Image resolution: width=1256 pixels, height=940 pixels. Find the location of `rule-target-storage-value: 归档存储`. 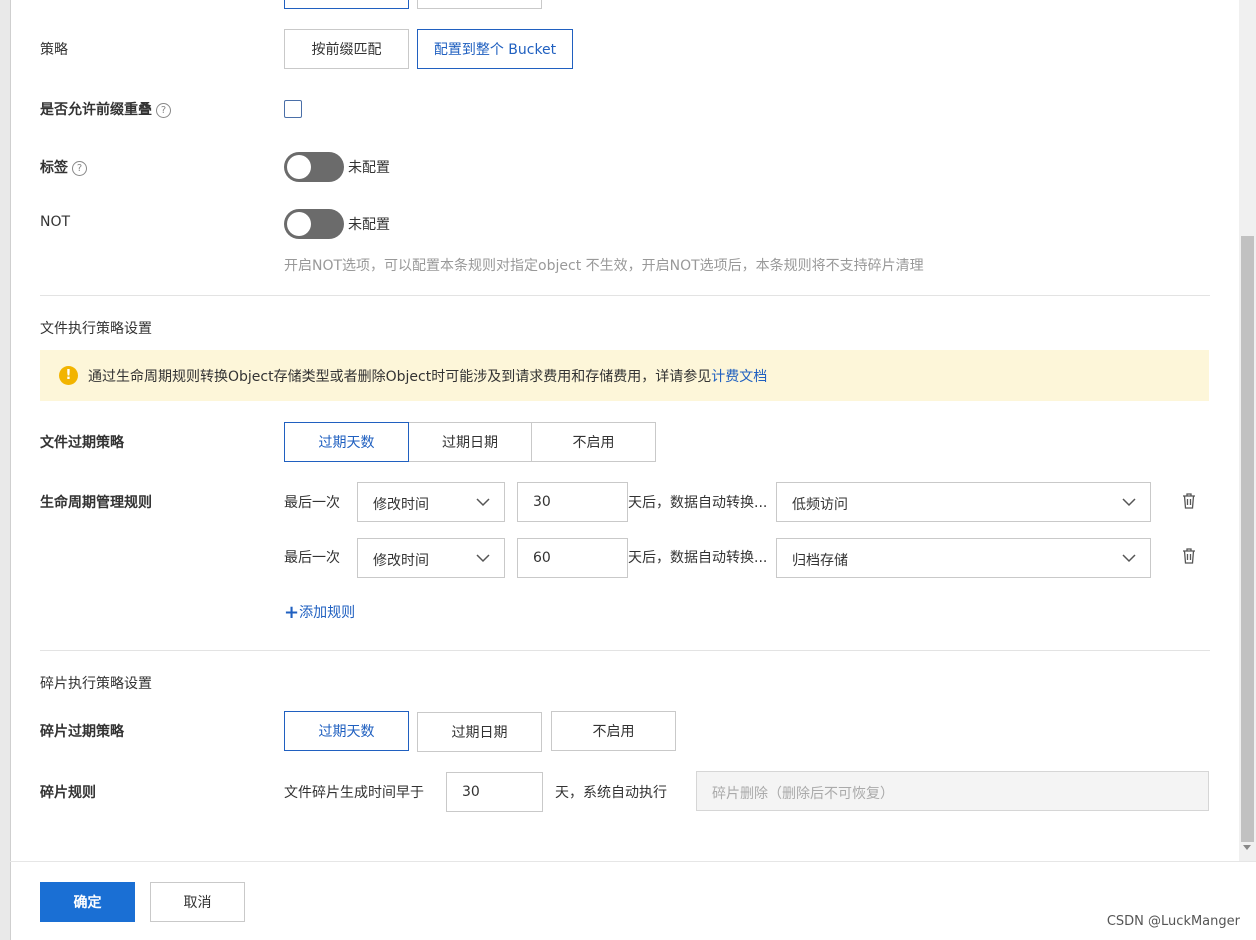

rule-target-storage-value: 归档存储 is located at coordinates (820, 561).